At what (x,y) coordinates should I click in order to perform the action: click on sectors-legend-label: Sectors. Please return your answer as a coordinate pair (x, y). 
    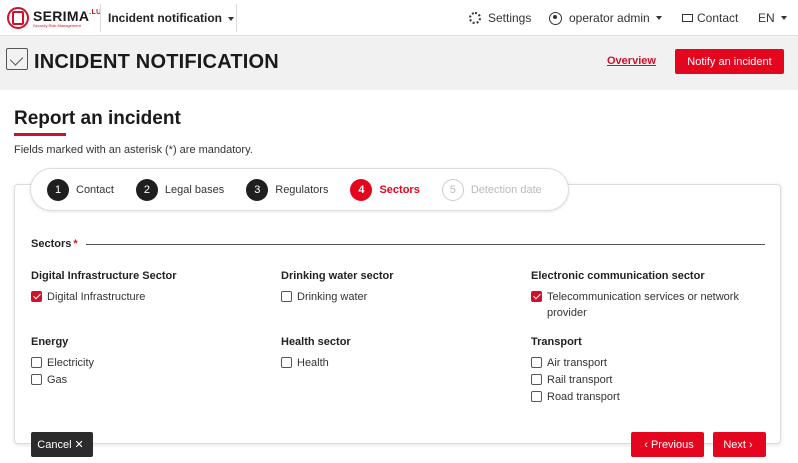
    Looking at the image, I should click on (51, 244).